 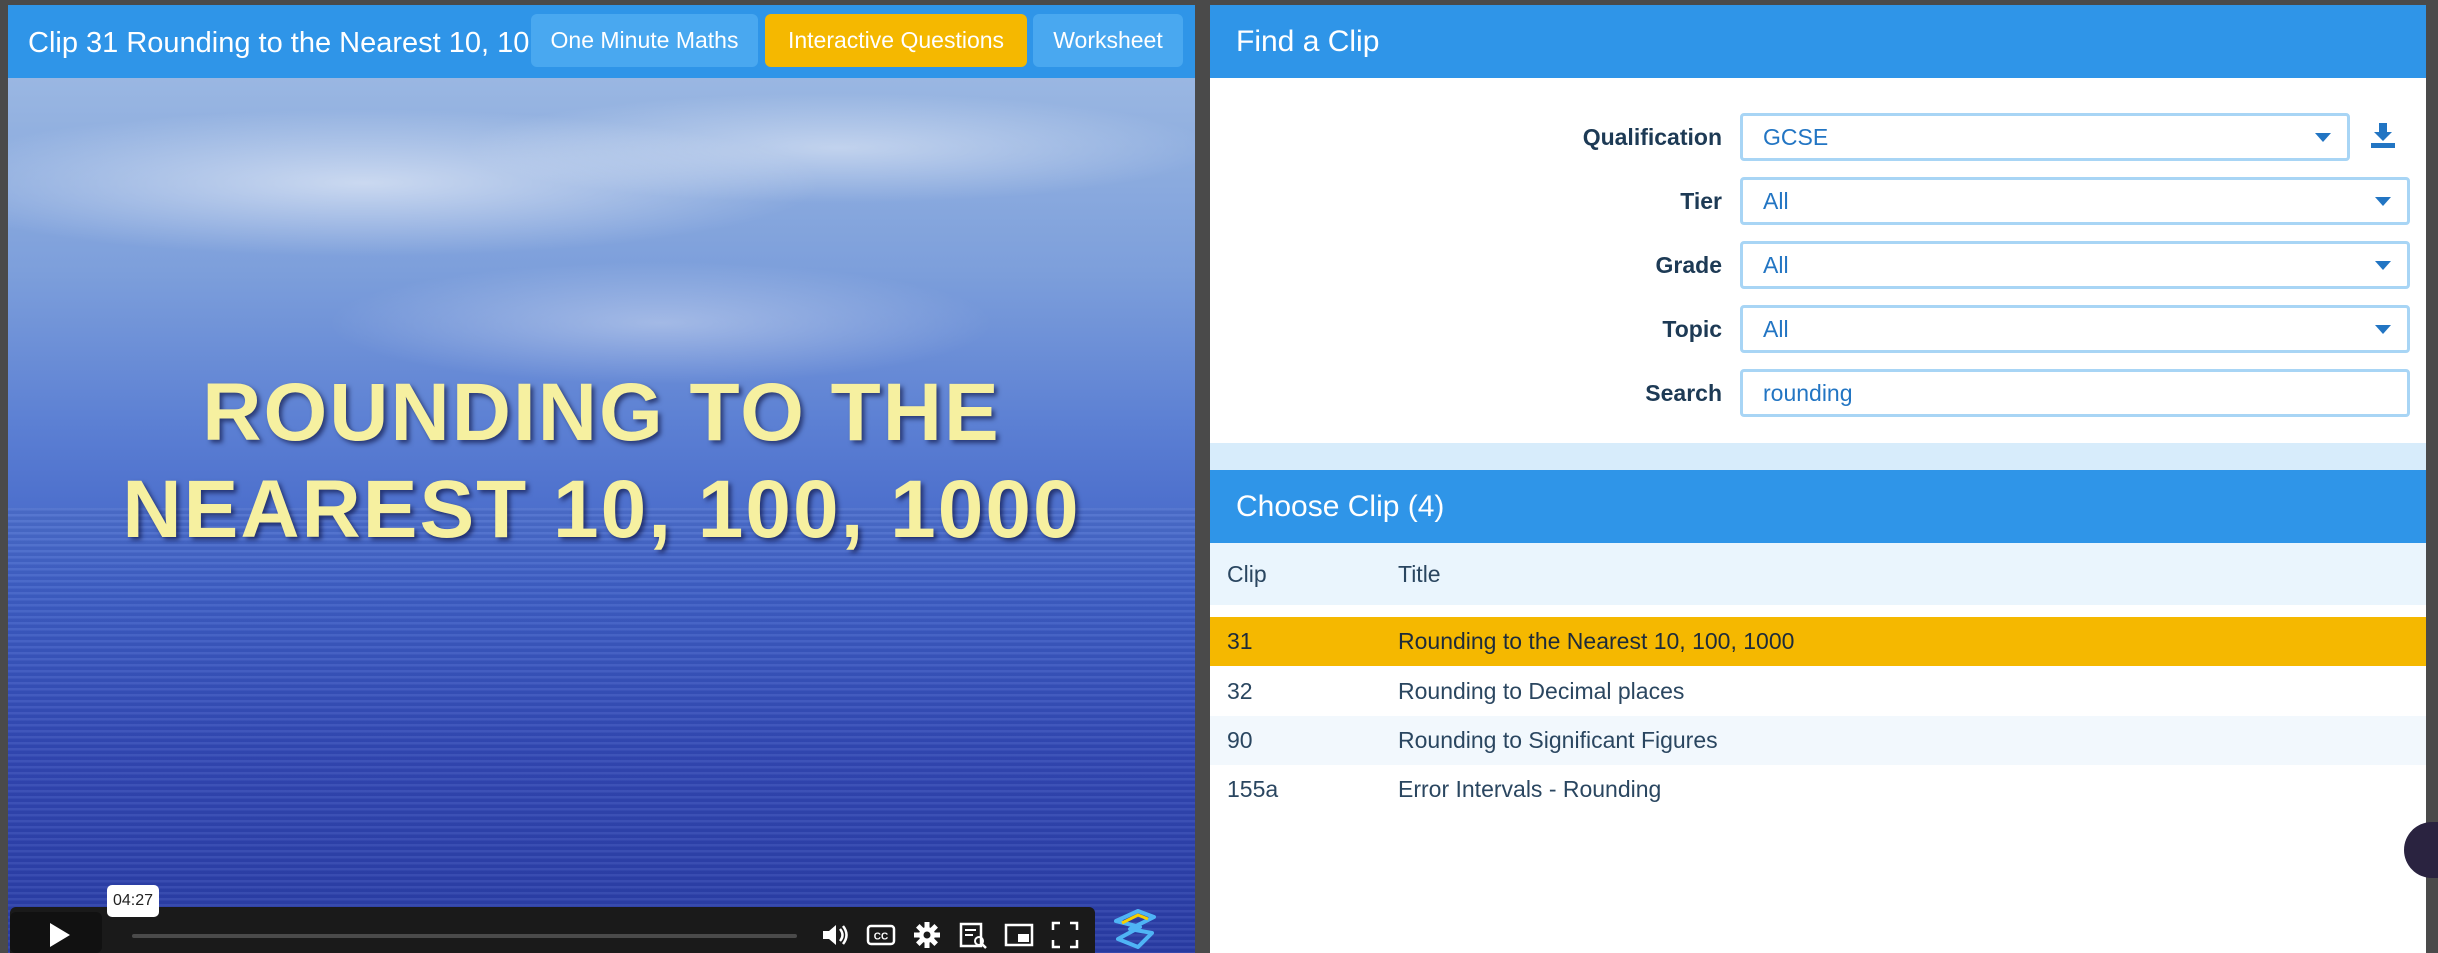 I want to click on topic-value: All, so click(x=1776, y=329).